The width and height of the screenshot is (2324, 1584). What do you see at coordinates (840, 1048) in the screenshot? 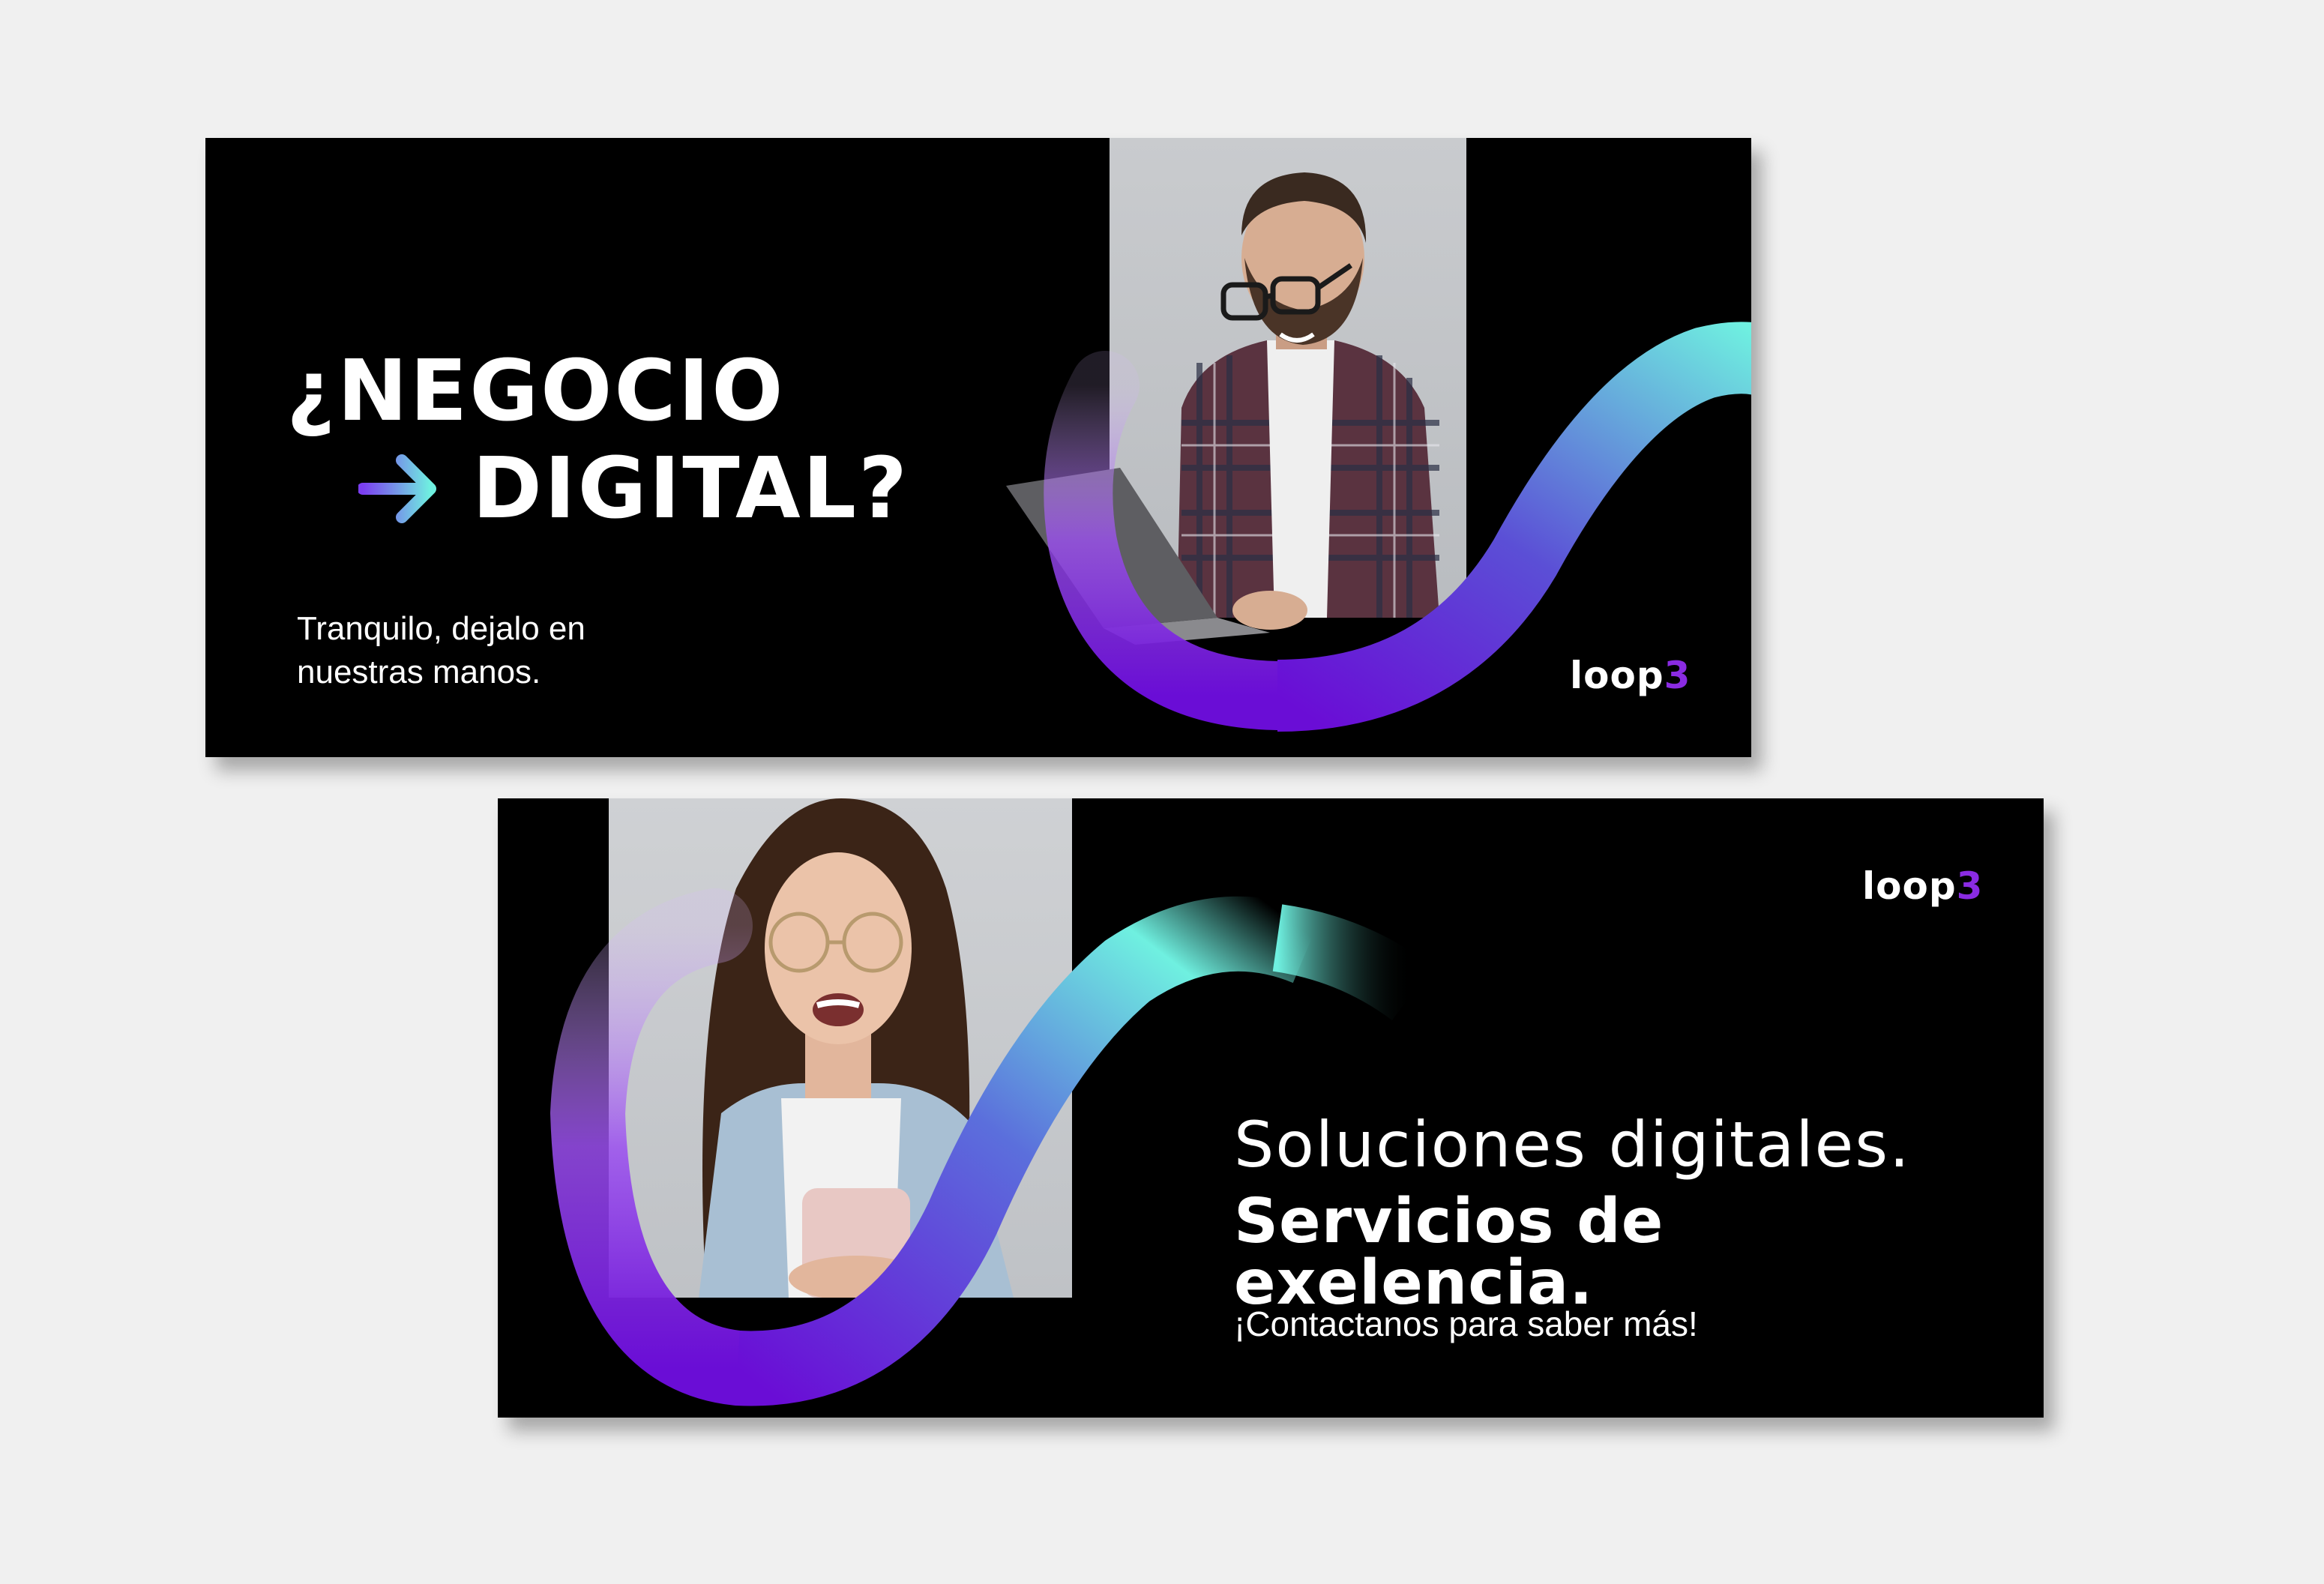
I see `woman-with-phone-photo` at bounding box center [840, 1048].